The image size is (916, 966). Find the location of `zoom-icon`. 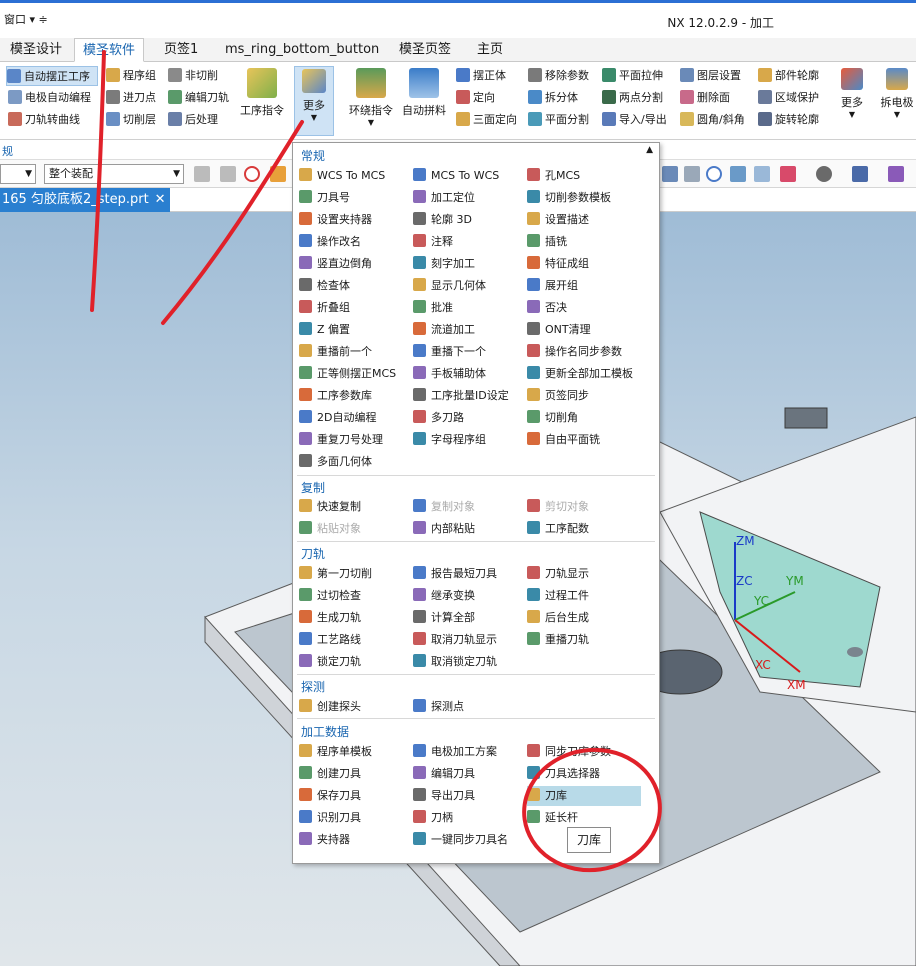

zoom-icon is located at coordinates (762, 174).